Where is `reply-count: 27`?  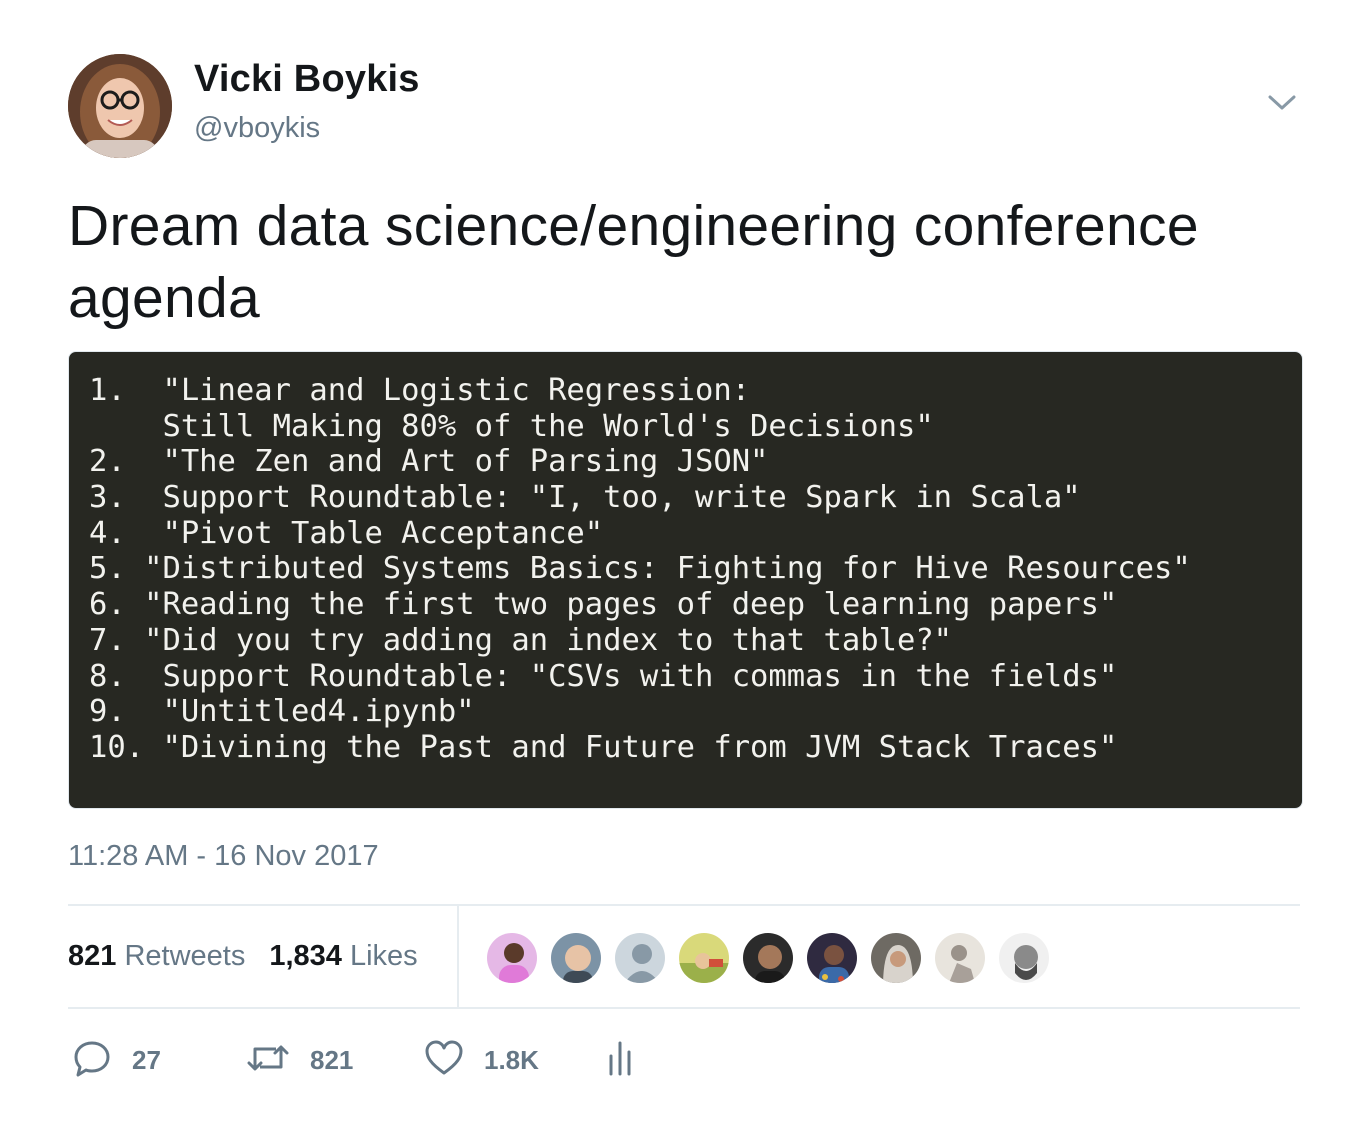 reply-count: 27 is located at coordinates (146, 1059).